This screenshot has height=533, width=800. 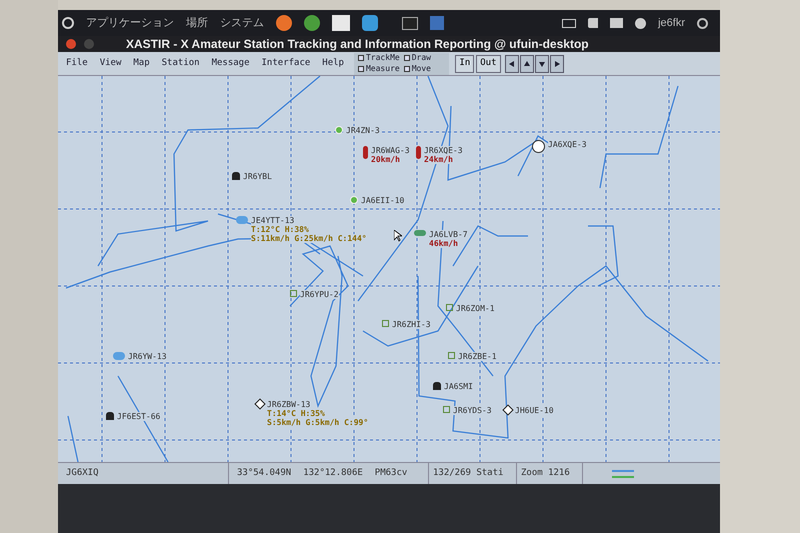 I want to click on menu-item: Map, so click(x=141, y=63).